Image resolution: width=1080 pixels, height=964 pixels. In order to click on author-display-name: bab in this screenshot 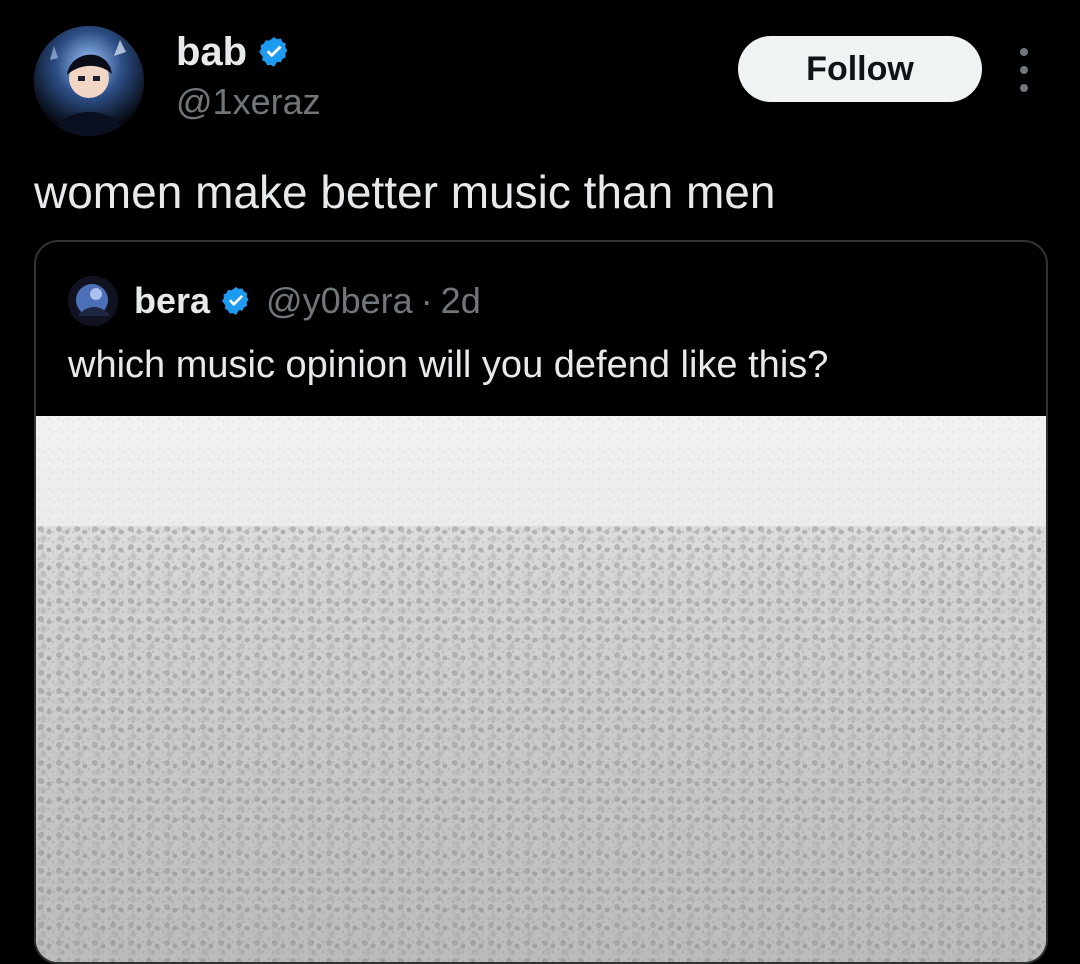, I will do `click(211, 52)`.